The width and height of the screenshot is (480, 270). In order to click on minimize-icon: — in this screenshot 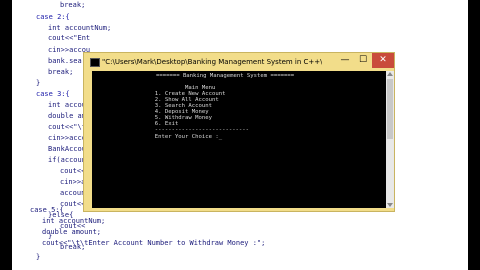, I will do `click(345, 60)`.